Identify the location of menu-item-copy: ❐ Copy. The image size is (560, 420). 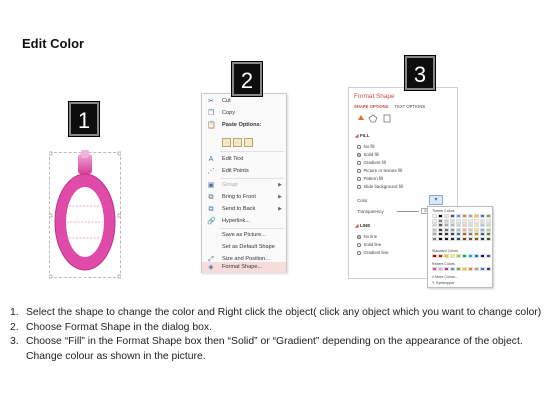
(244, 113).